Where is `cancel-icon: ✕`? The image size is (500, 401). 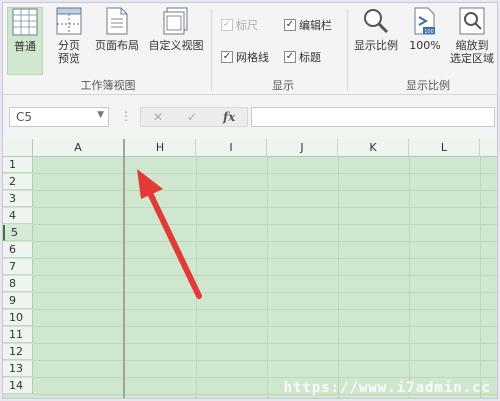 cancel-icon: ✕ is located at coordinates (158, 117).